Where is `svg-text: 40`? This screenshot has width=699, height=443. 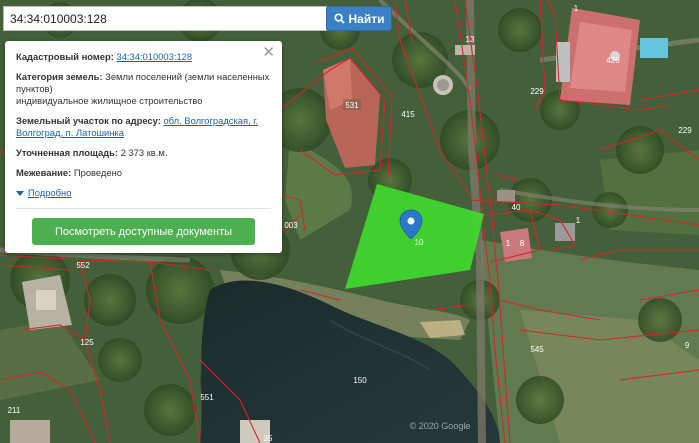 svg-text: 40 is located at coordinates (516, 207).